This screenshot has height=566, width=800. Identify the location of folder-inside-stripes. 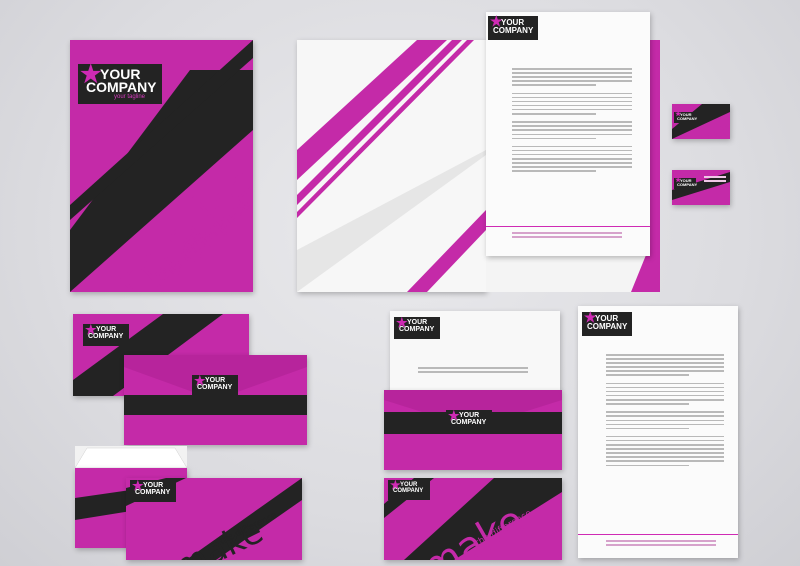
(391, 166).